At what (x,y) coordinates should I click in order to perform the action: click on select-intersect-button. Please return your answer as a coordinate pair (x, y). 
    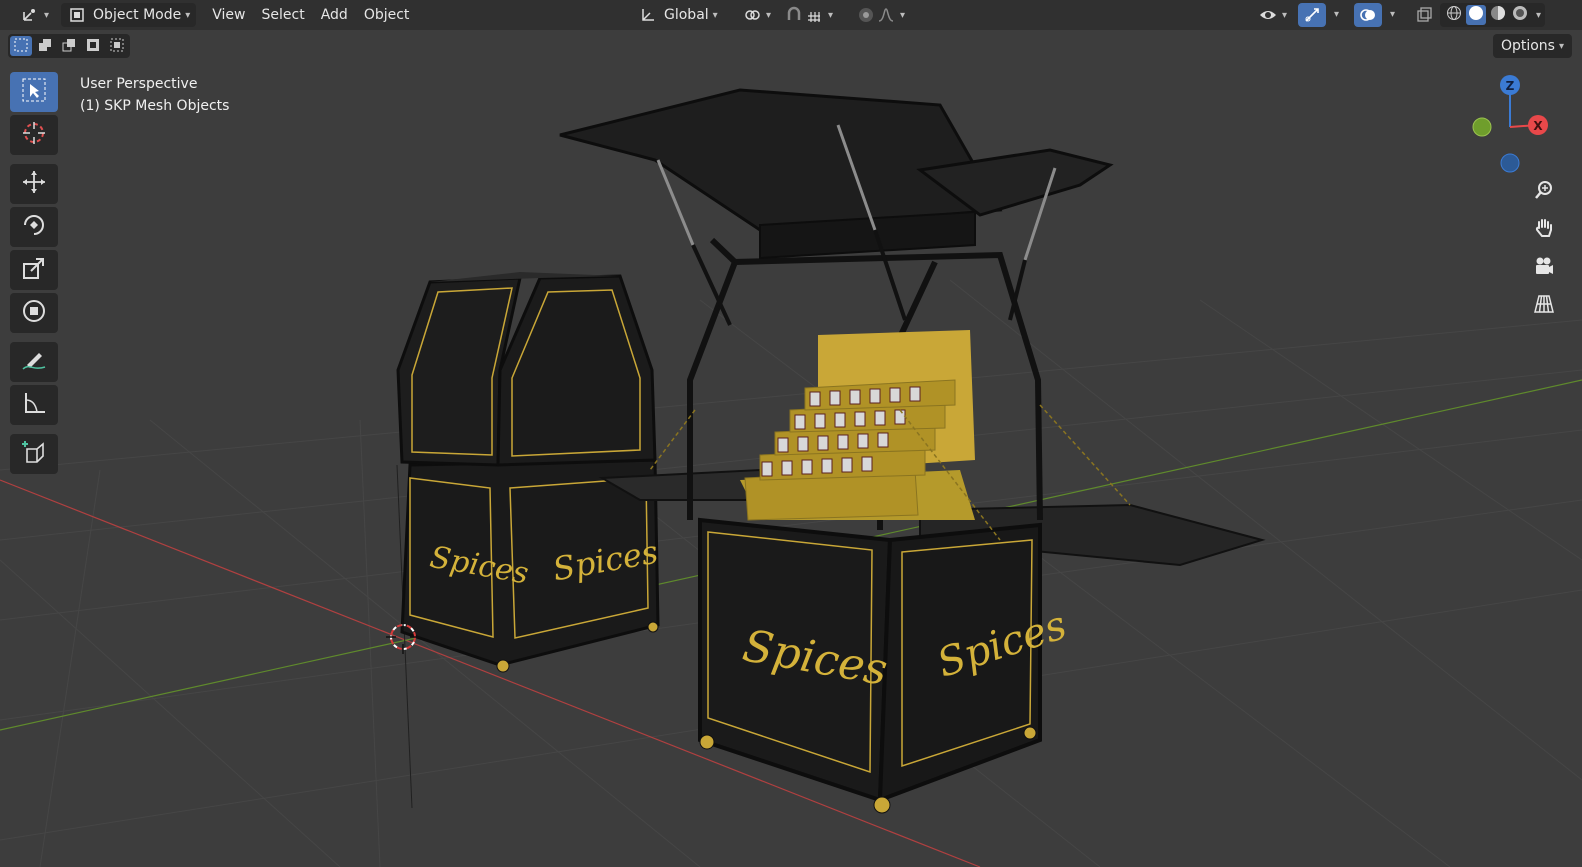
    Looking at the image, I should click on (117, 46).